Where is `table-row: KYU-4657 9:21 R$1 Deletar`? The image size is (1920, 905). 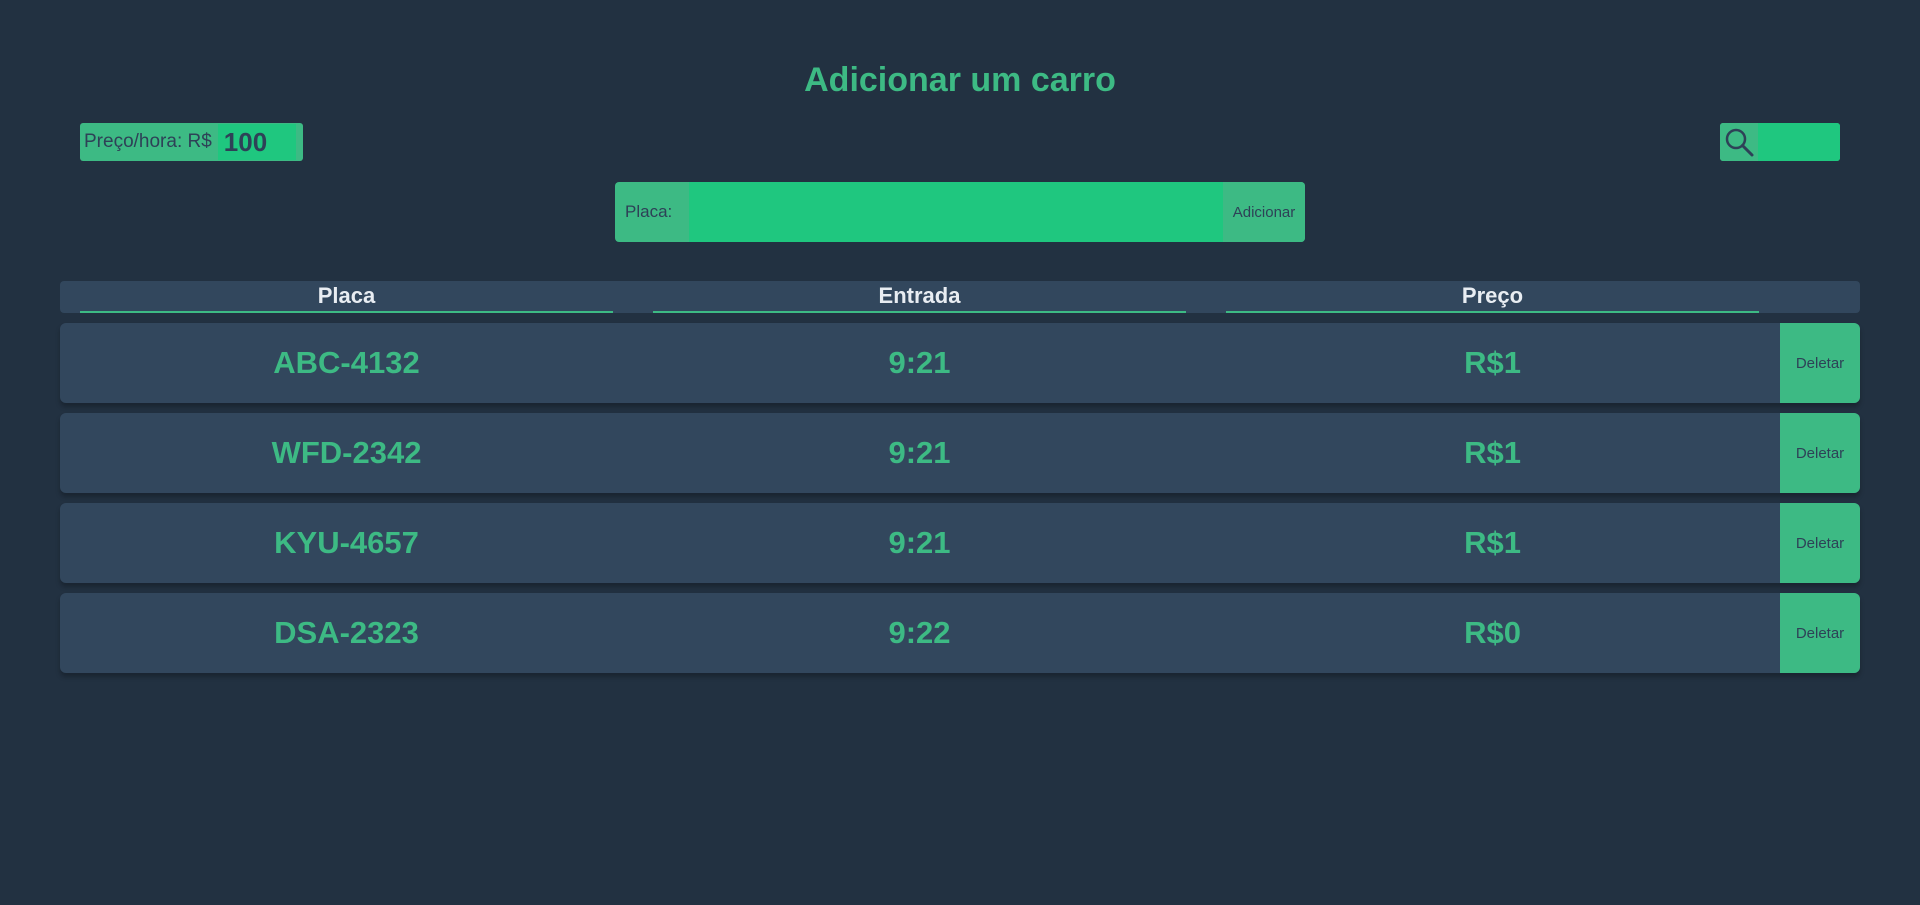
table-row: KYU-4657 9:21 R$1 Deletar is located at coordinates (960, 543).